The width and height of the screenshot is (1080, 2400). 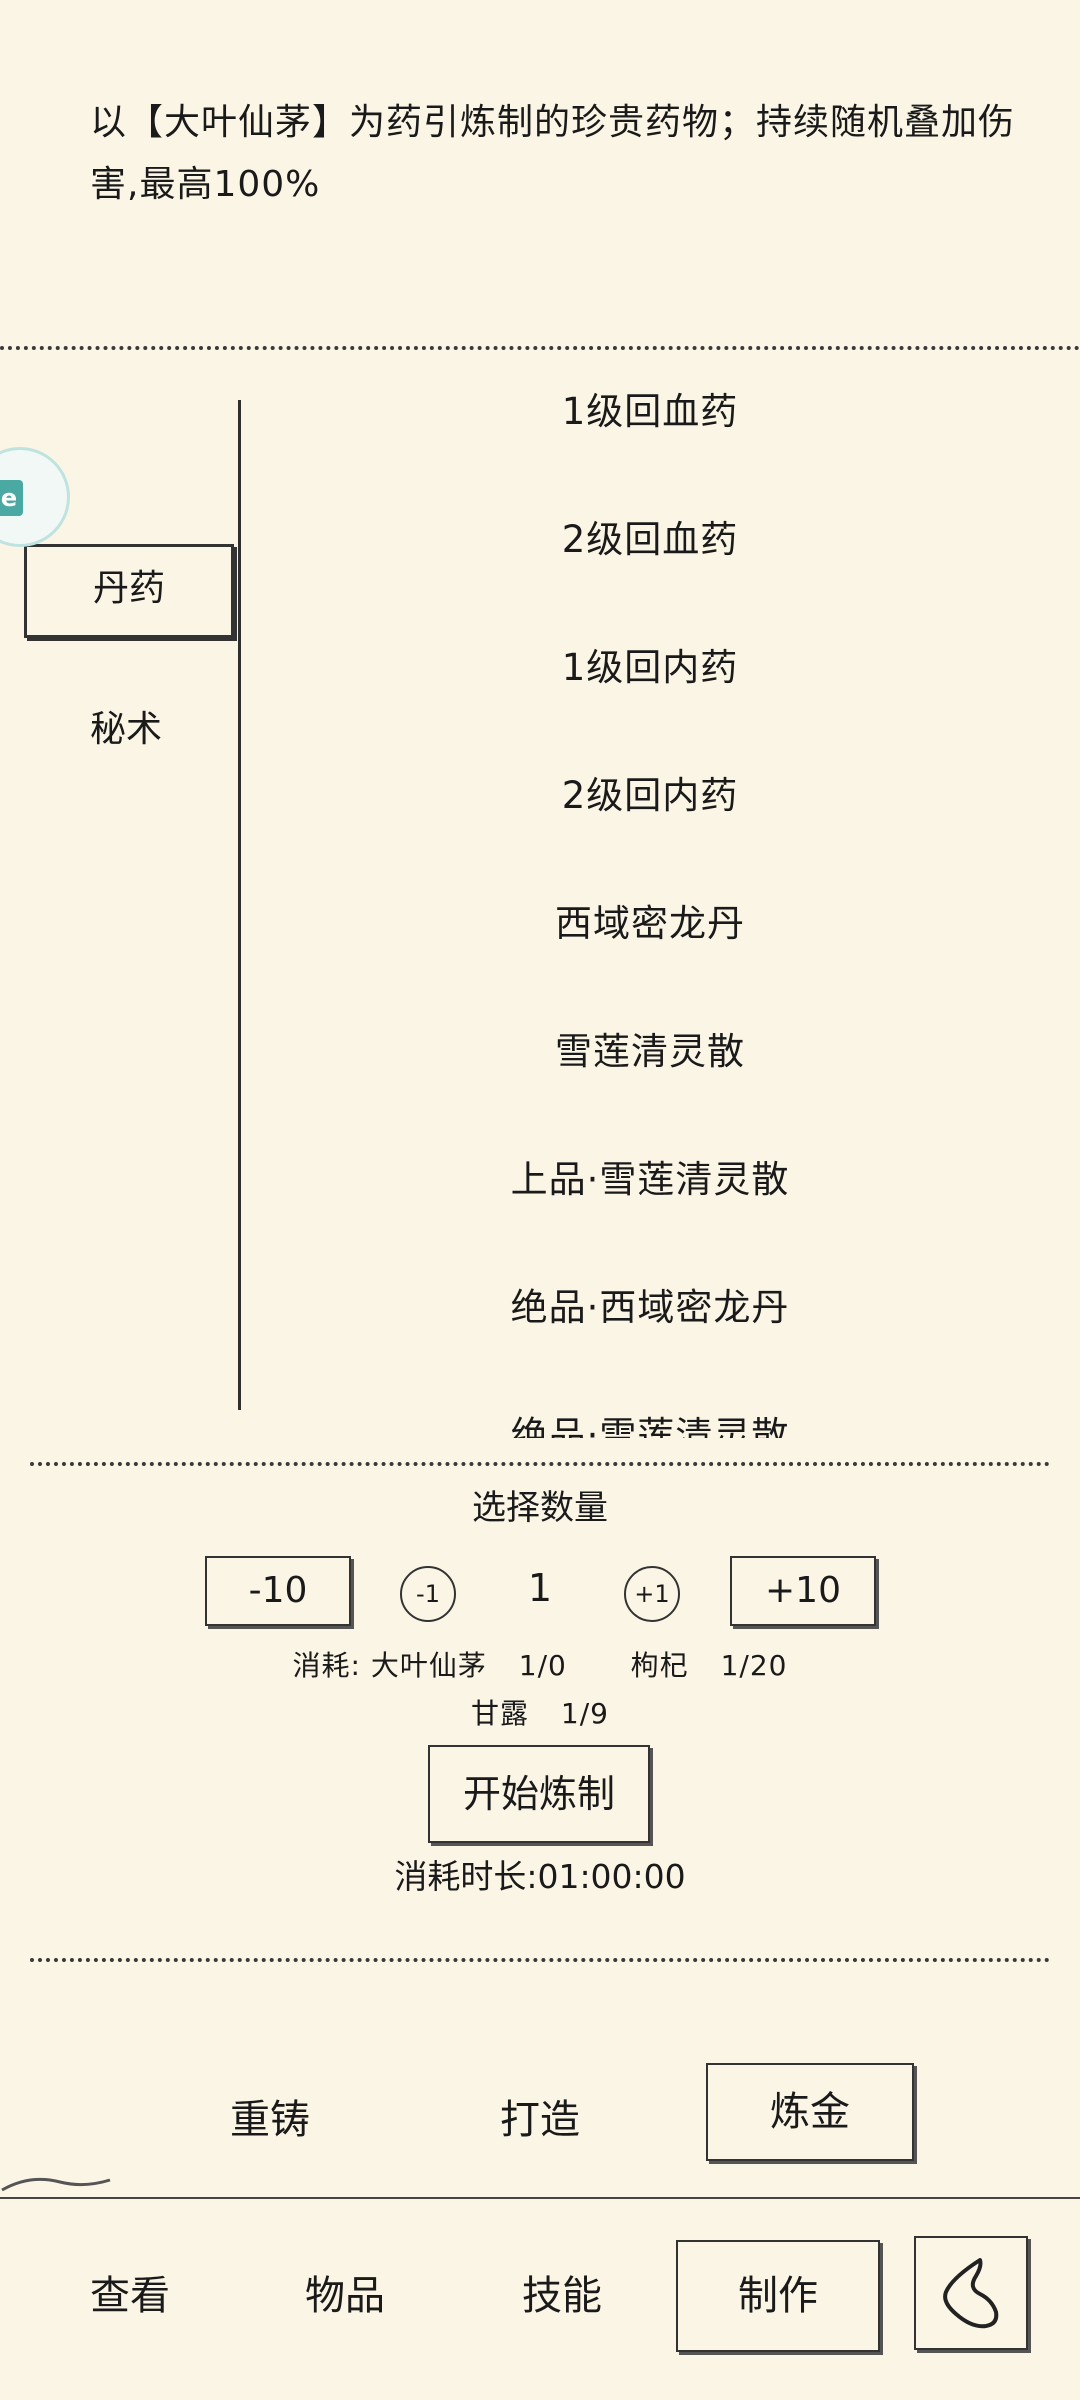 I want to click on plus-1-label: +1, so click(x=652, y=1594).